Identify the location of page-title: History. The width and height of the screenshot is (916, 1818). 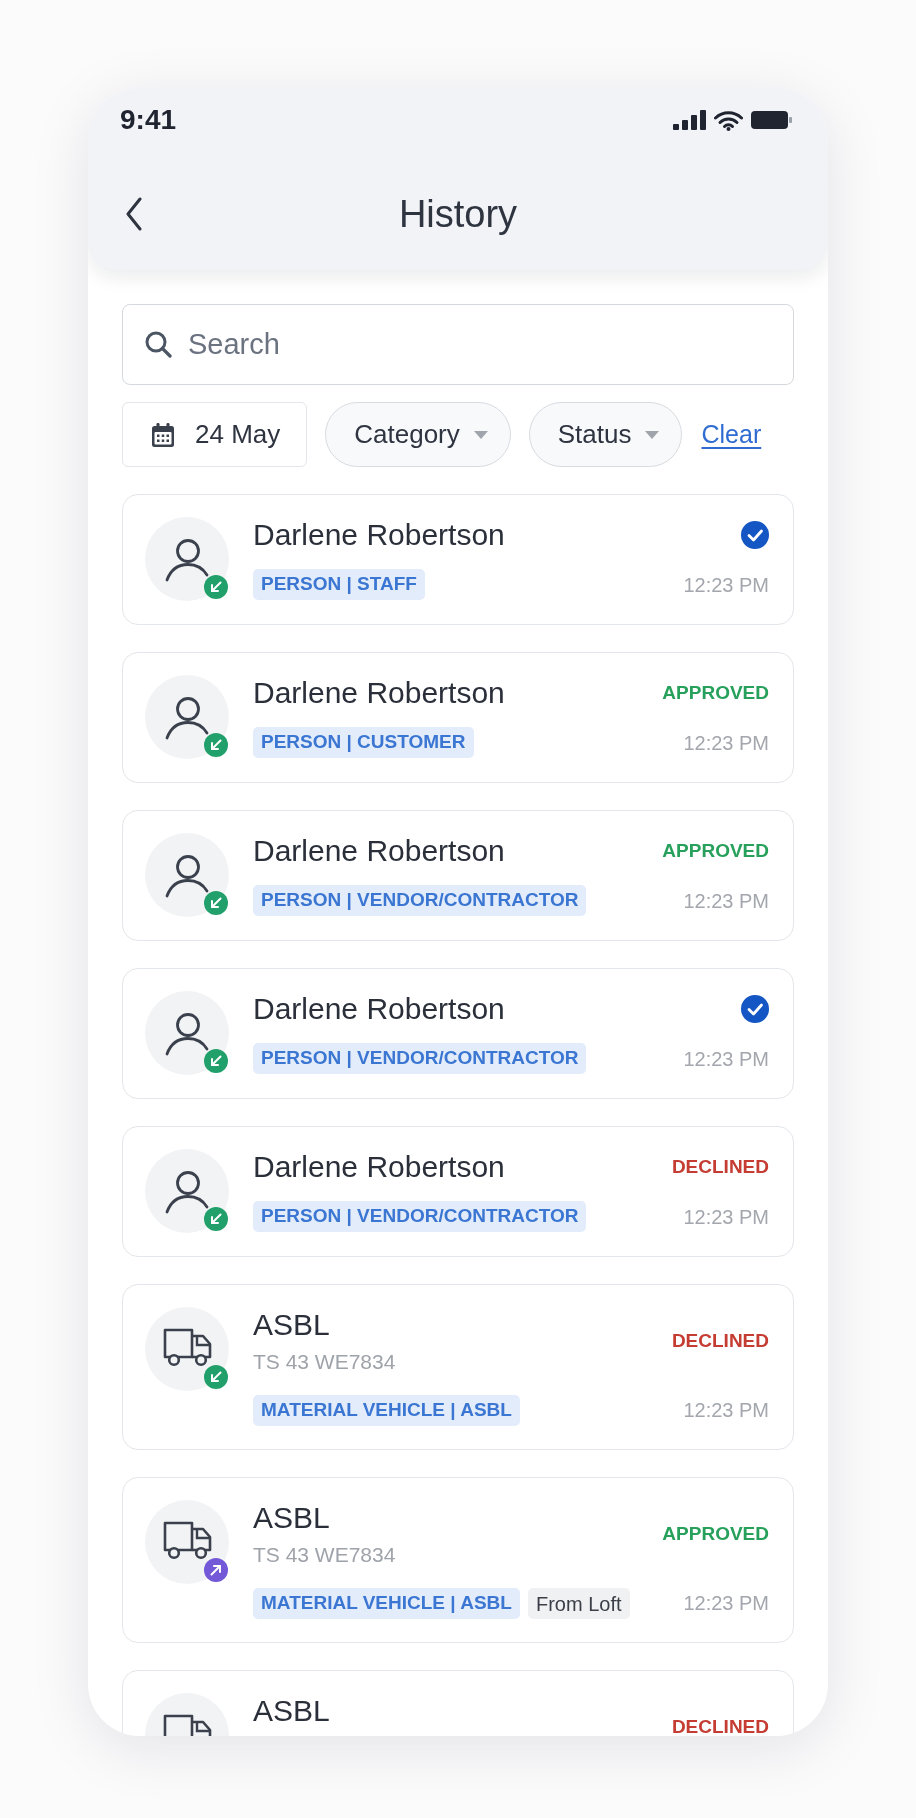
(458, 214).